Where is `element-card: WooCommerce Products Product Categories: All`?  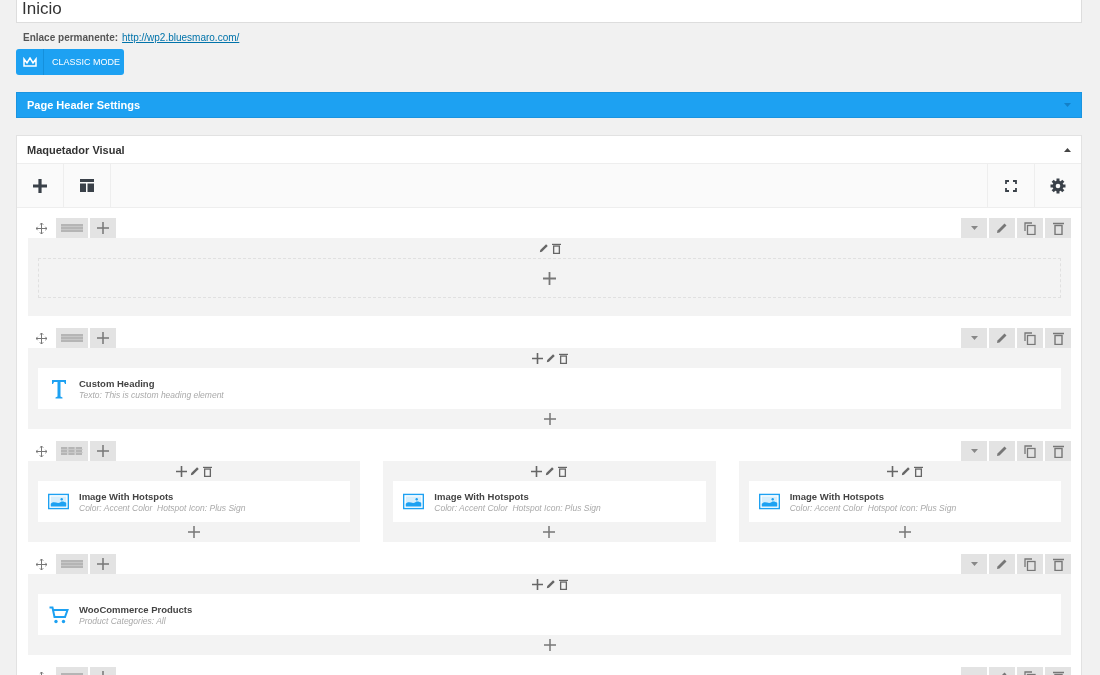
element-card: WooCommerce Products Product Categories: All is located at coordinates (549, 614).